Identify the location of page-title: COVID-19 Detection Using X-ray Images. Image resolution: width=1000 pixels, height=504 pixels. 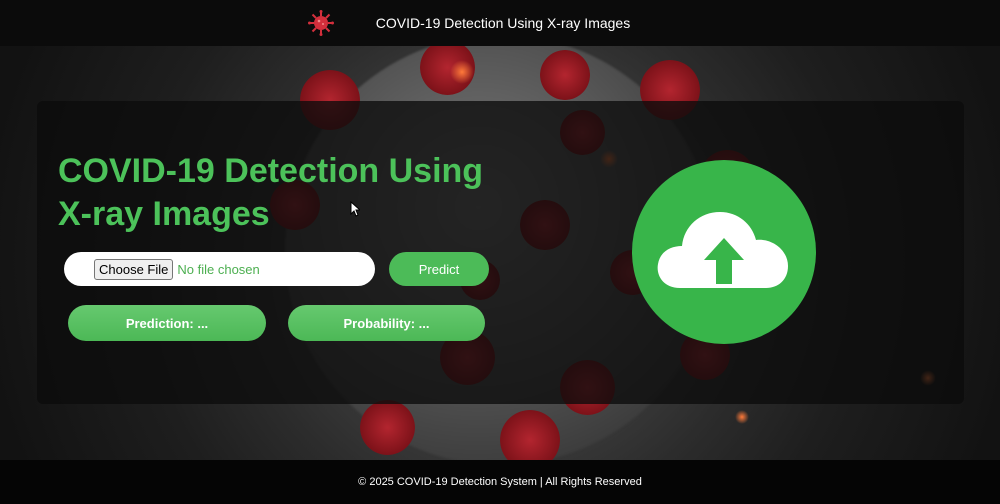
(271, 192).